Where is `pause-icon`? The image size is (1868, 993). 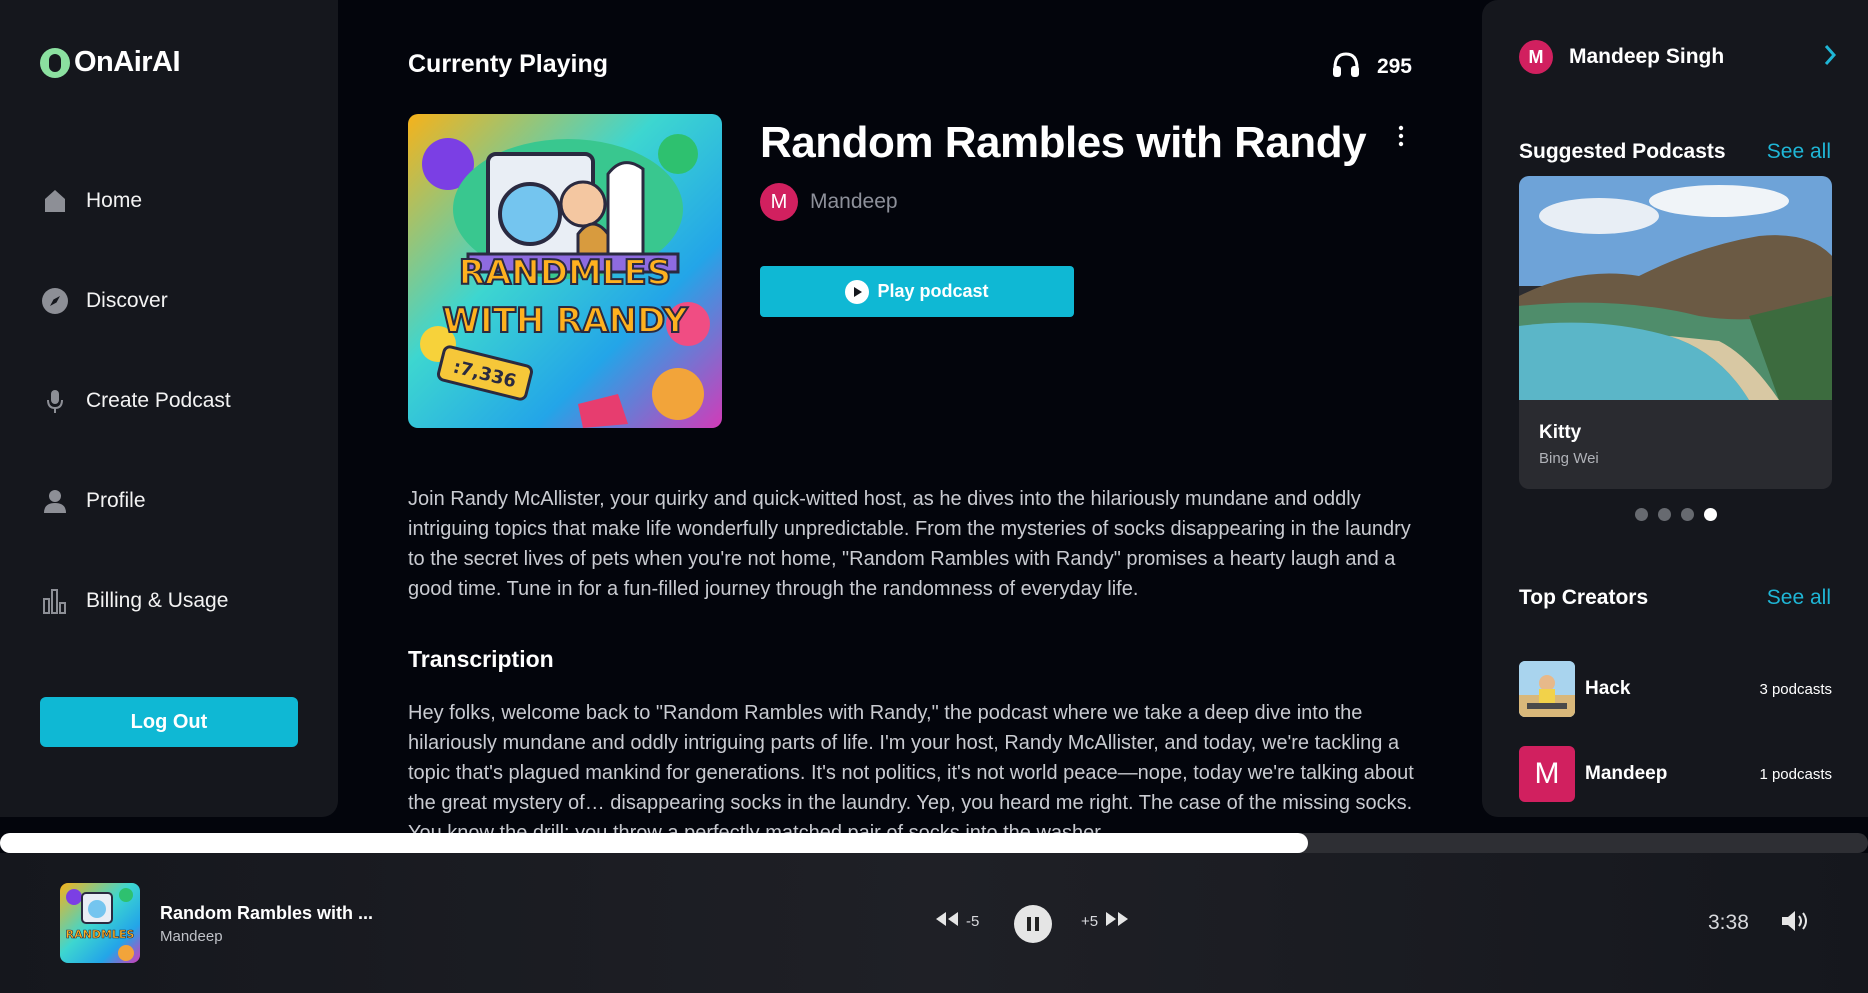 pause-icon is located at coordinates (1033, 924).